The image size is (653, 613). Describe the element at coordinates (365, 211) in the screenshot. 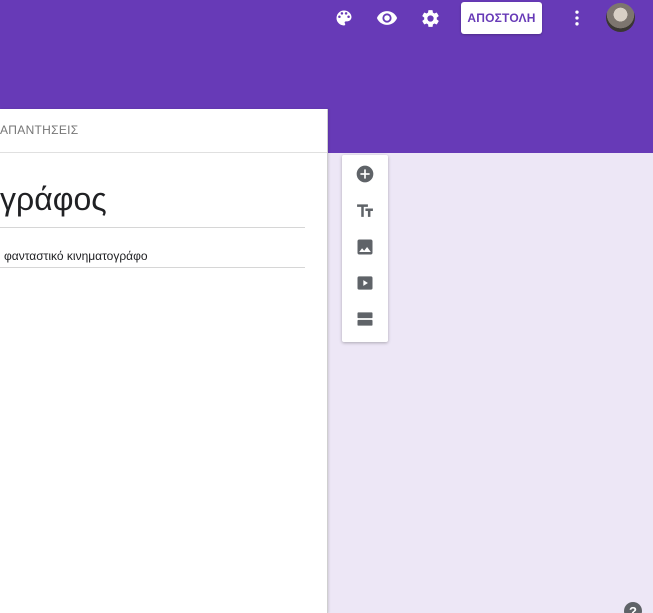

I see `add-title-icon` at that location.